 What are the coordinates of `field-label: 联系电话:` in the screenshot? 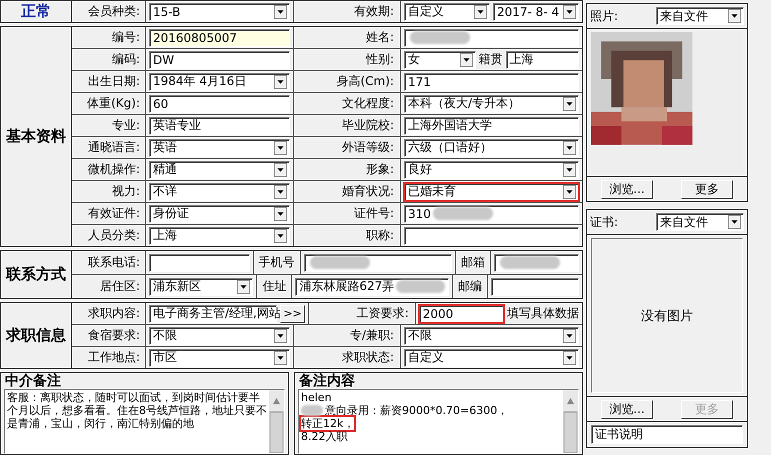 It's located at (109, 262).